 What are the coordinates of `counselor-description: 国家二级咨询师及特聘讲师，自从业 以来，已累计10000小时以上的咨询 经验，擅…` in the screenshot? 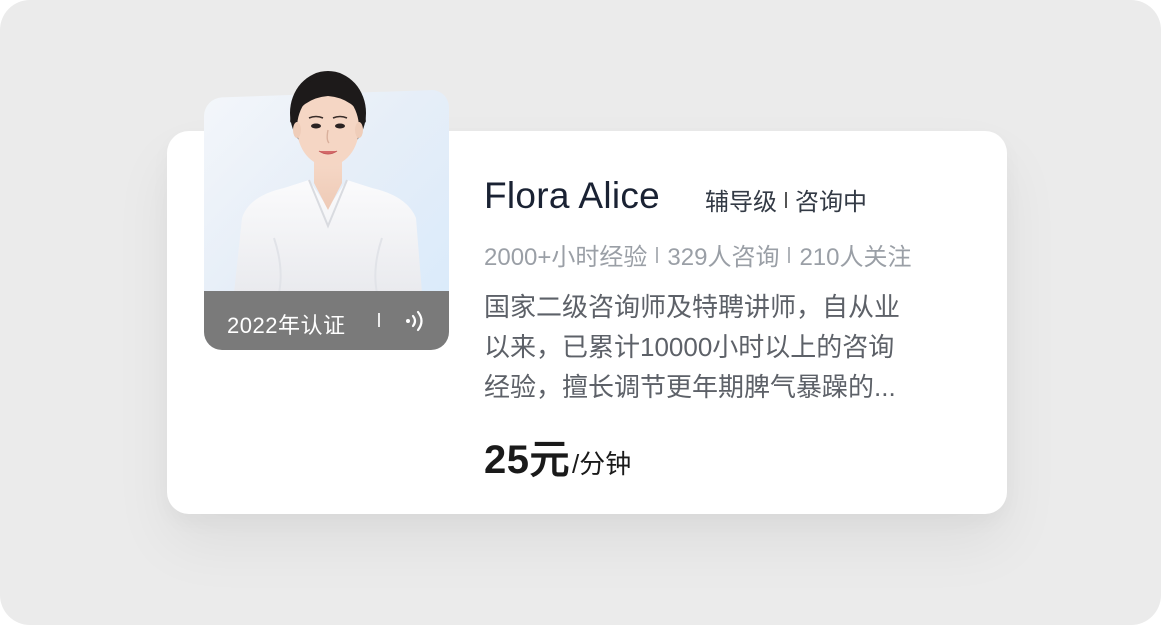 It's located at (724, 347).